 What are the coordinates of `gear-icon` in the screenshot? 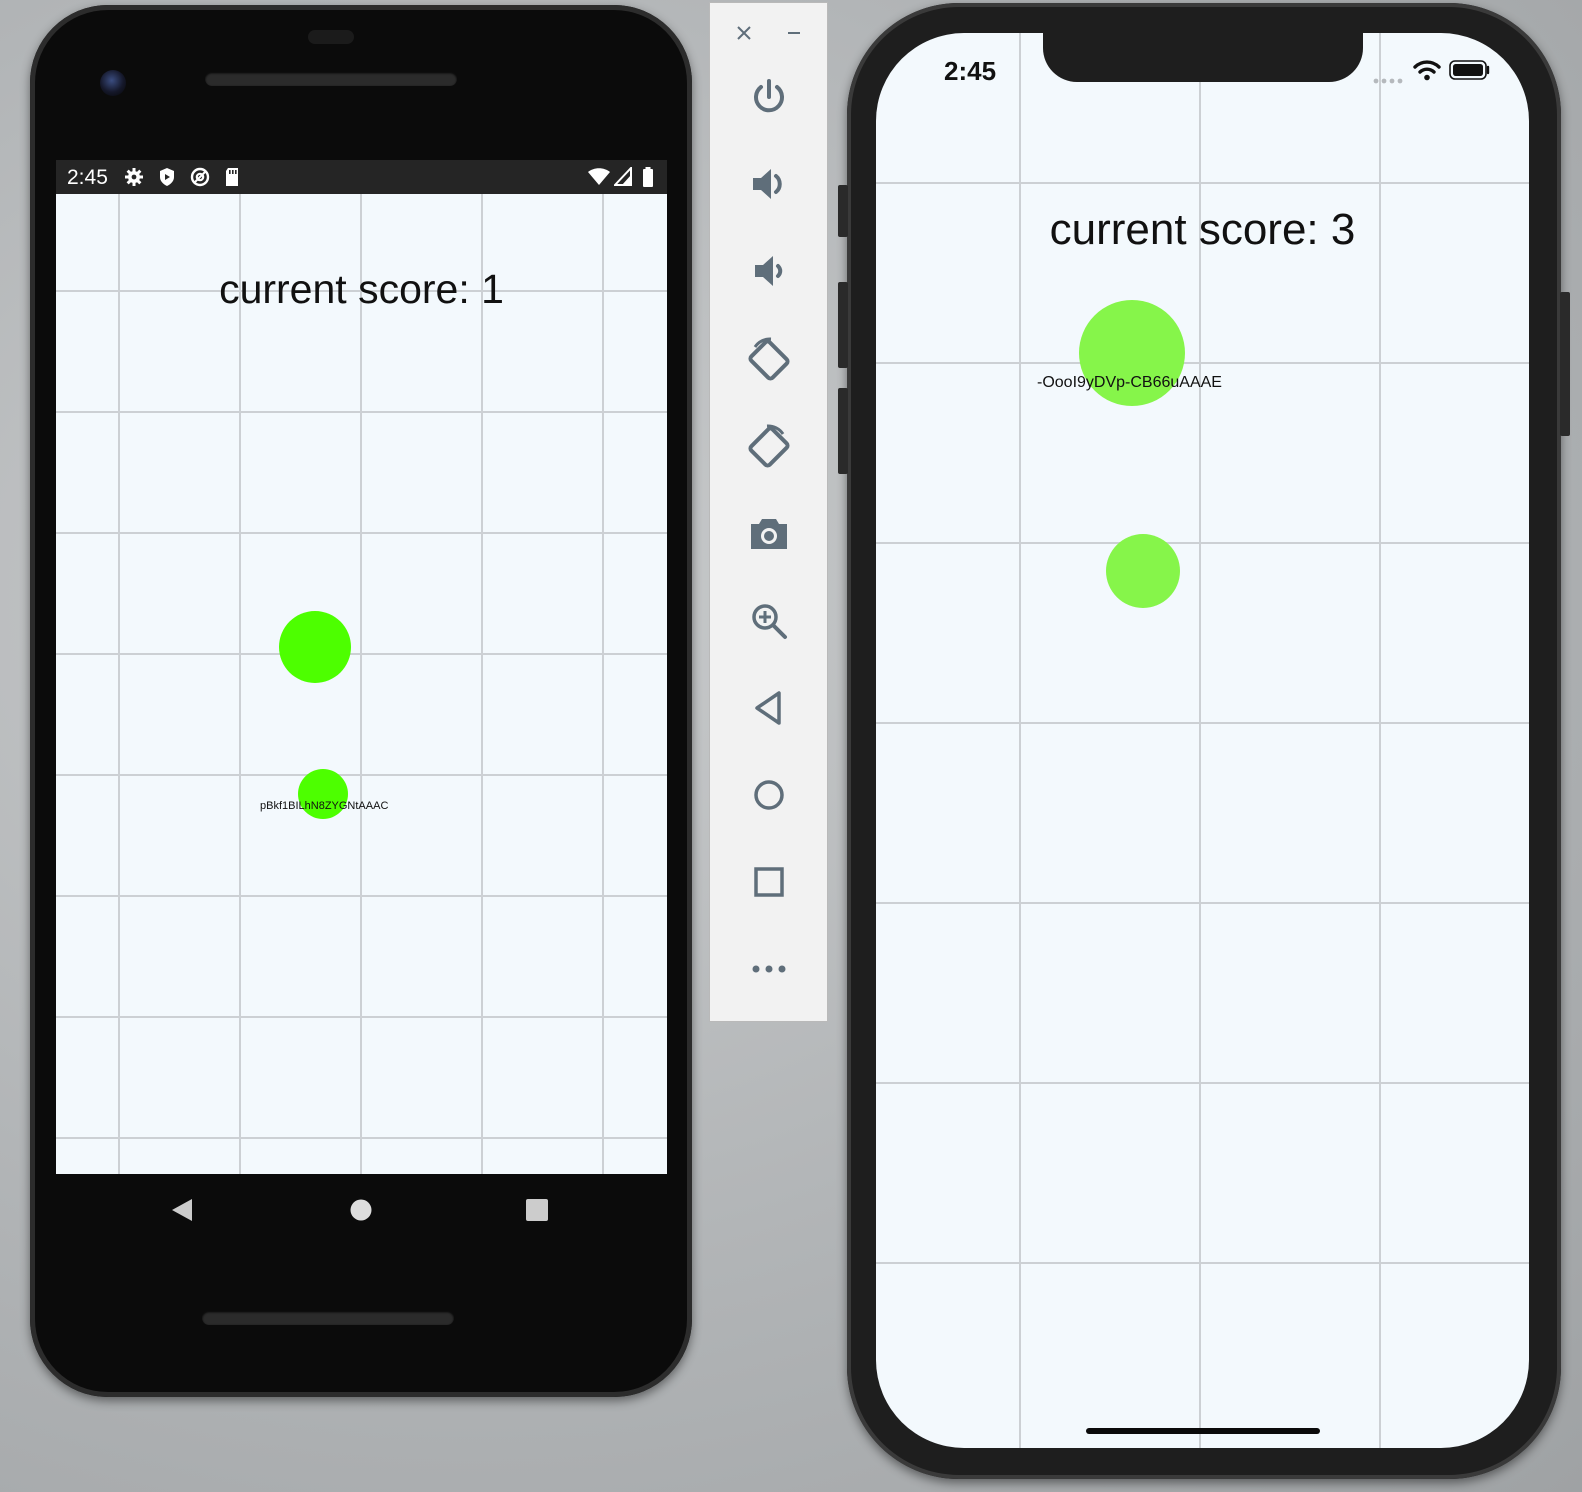 It's located at (134, 179).